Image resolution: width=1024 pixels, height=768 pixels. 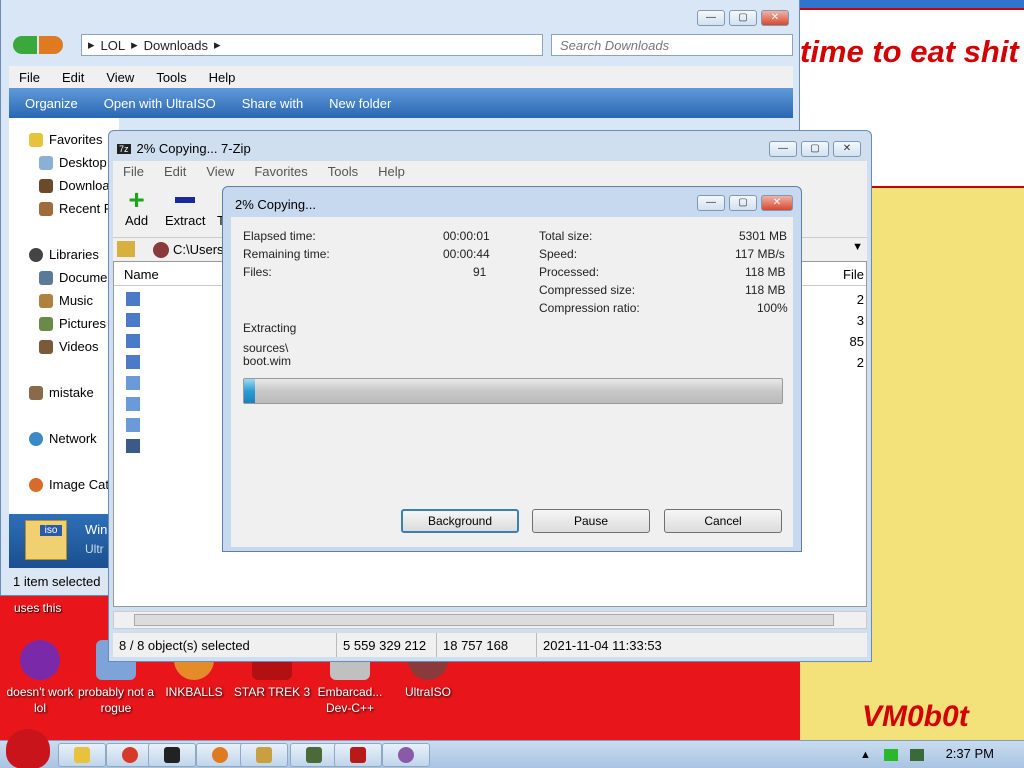 What do you see at coordinates (65, 139) in the screenshot?
I see `nav-favorites: Favorites` at bounding box center [65, 139].